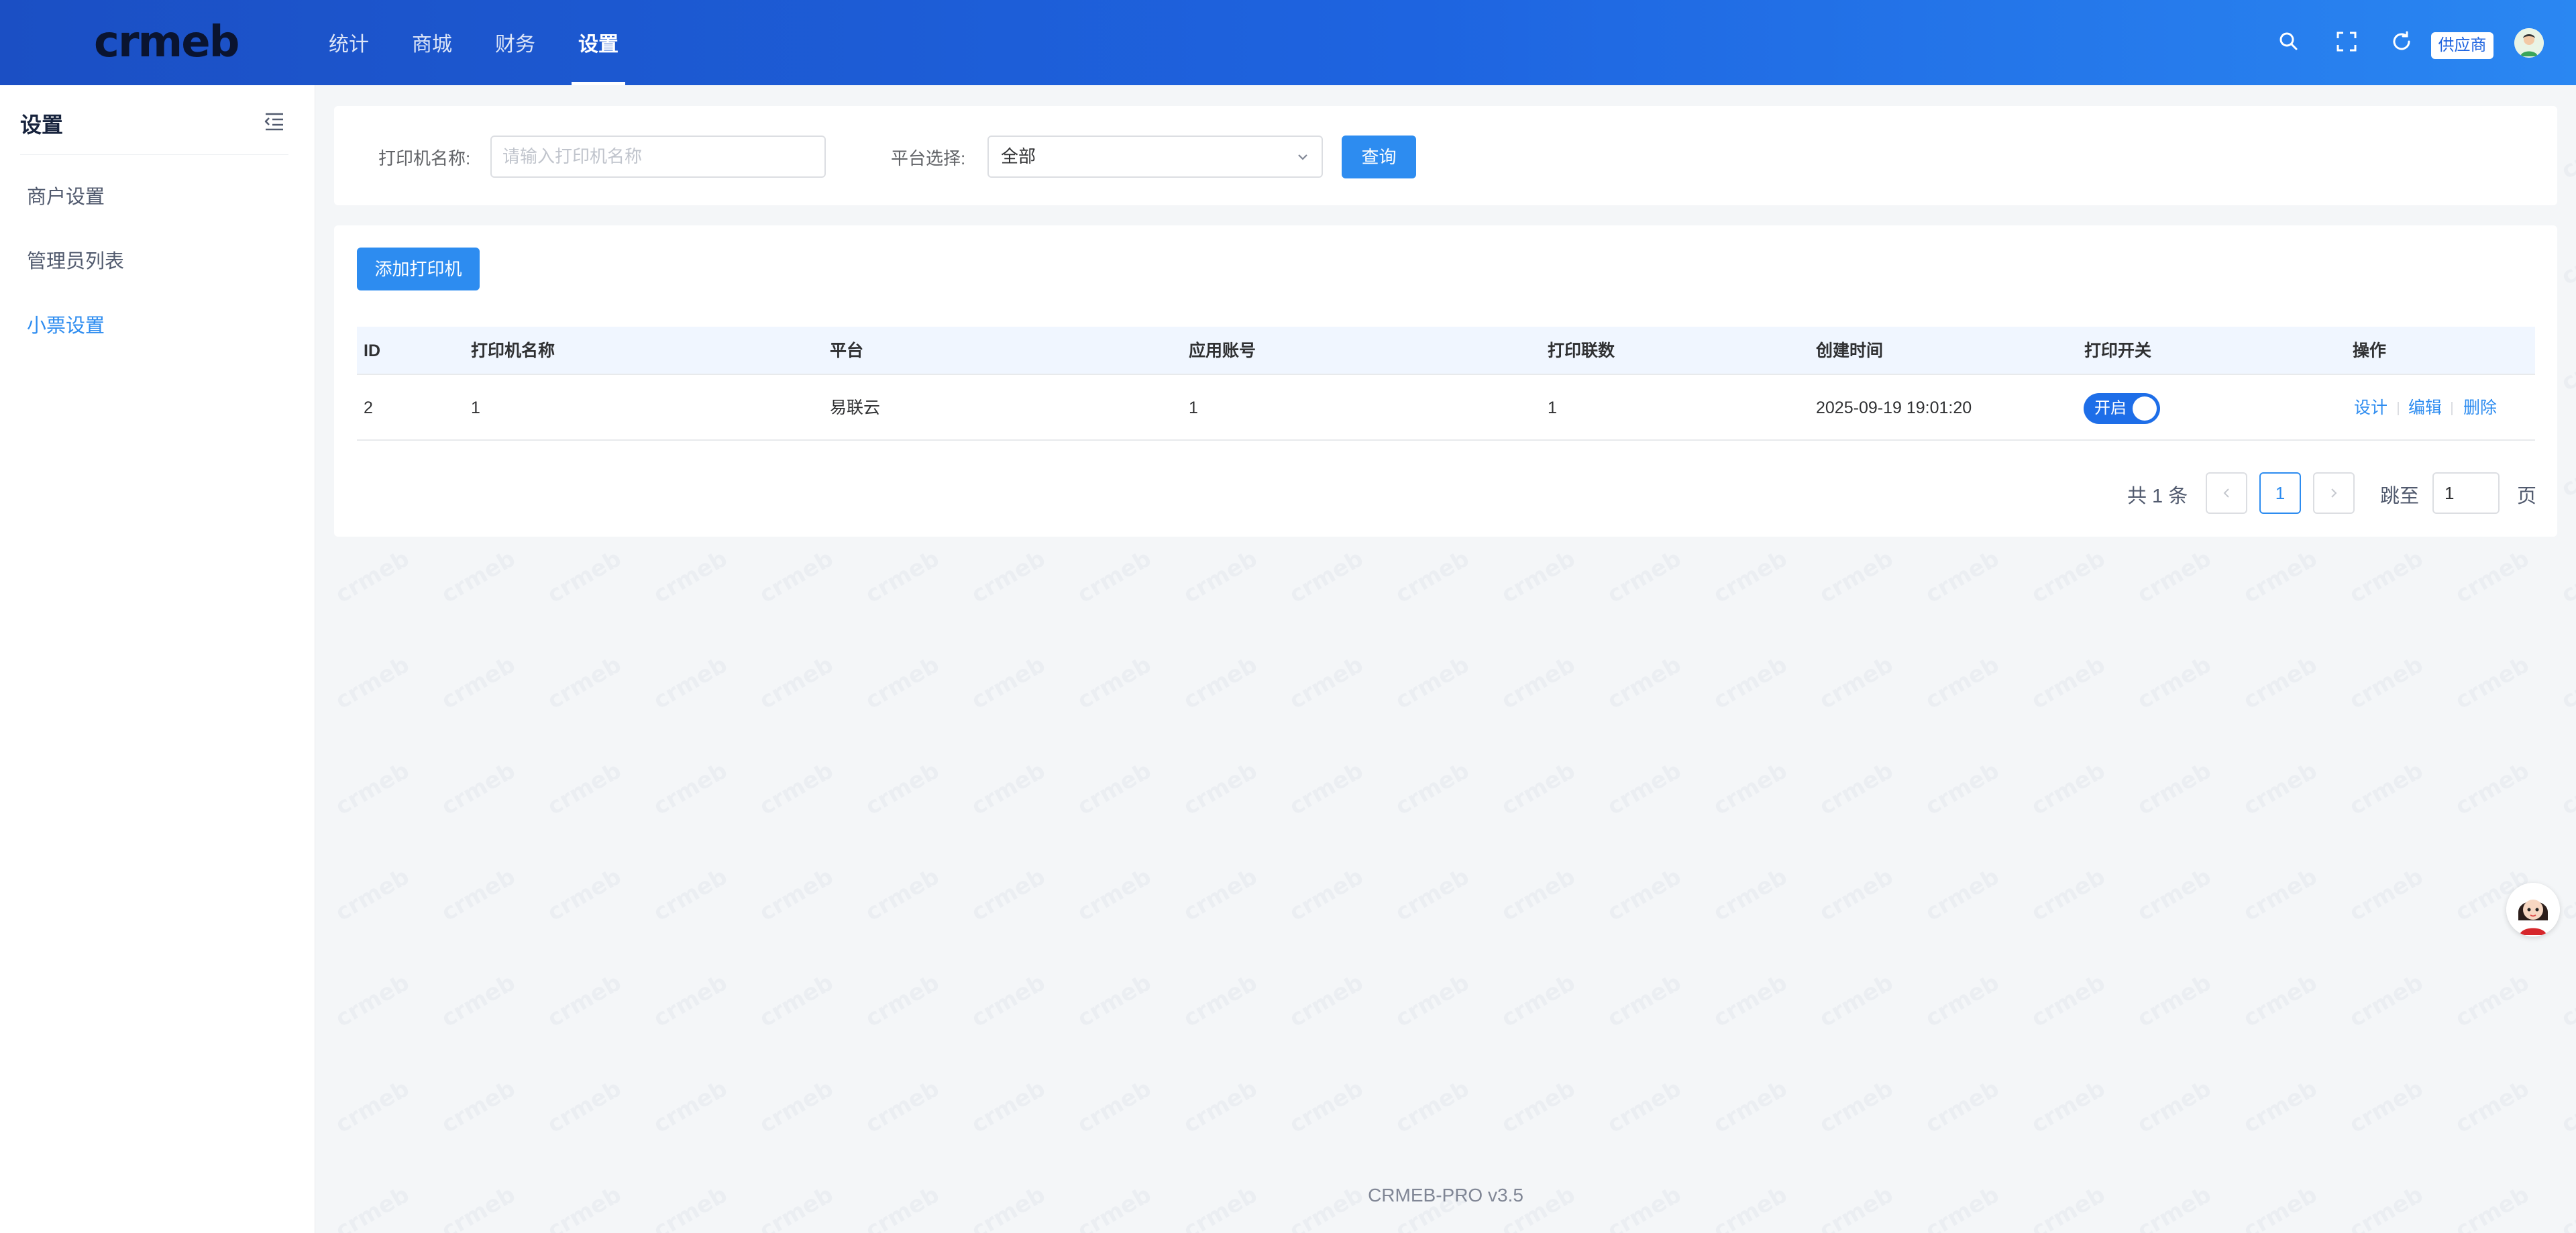  I want to click on add-printer-button: 添加打印机, so click(418, 269).